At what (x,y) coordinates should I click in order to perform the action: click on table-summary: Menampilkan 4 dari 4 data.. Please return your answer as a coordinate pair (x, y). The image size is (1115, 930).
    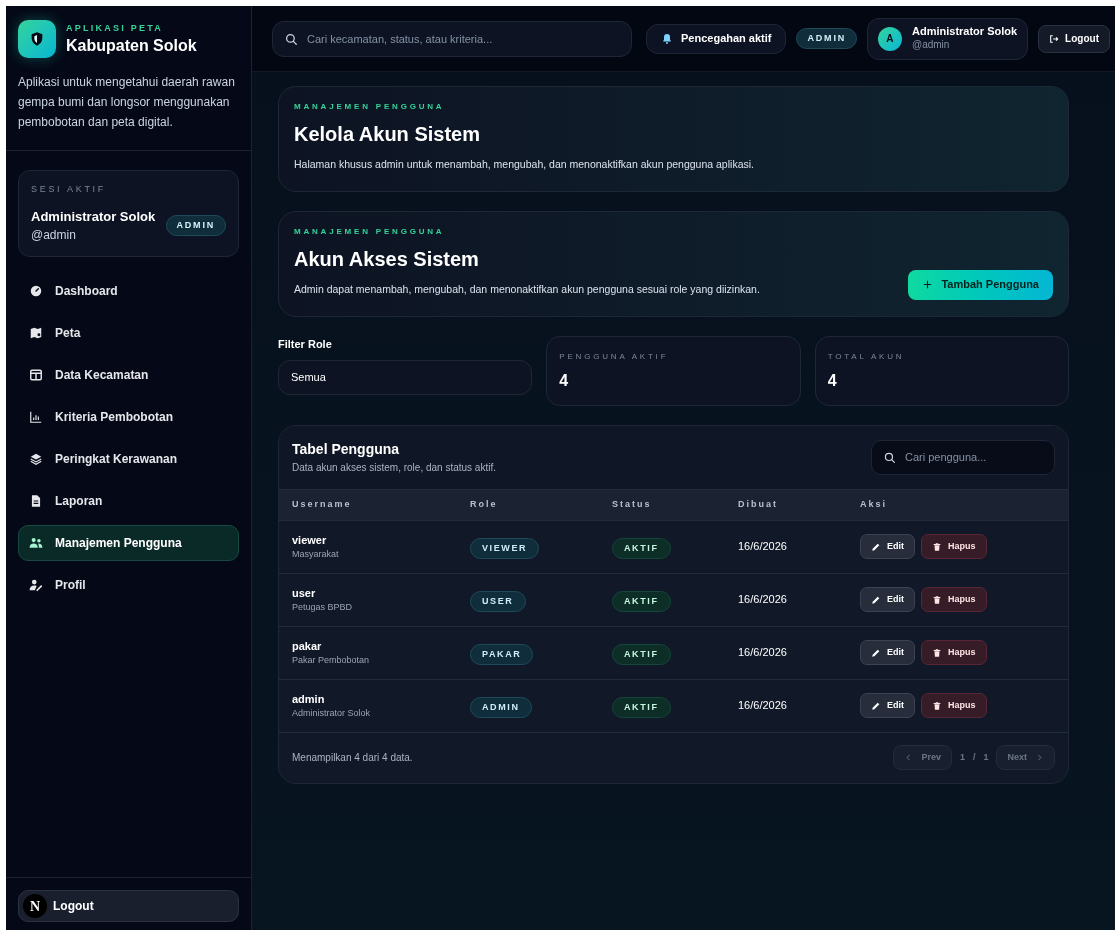
    Looking at the image, I should click on (352, 758).